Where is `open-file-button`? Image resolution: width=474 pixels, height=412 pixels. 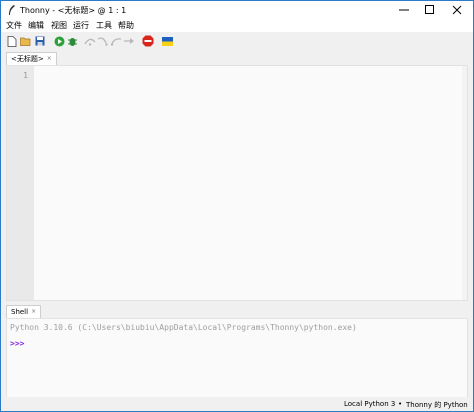 open-file-button is located at coordinates (26, 41).